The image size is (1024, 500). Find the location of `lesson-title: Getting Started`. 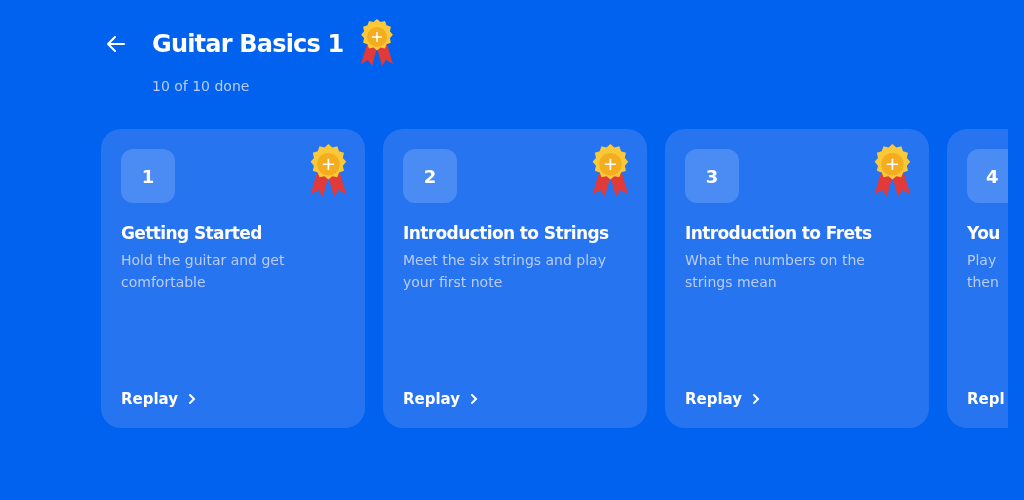

lesson-title: Getting Started is located at coordinates (191, 233).